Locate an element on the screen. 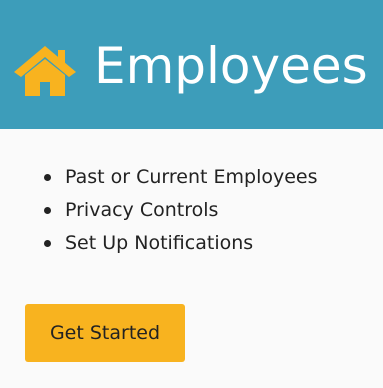 The image size is (383, 388). list-item: Past or Current Employees is located at coordinates (181, 177).